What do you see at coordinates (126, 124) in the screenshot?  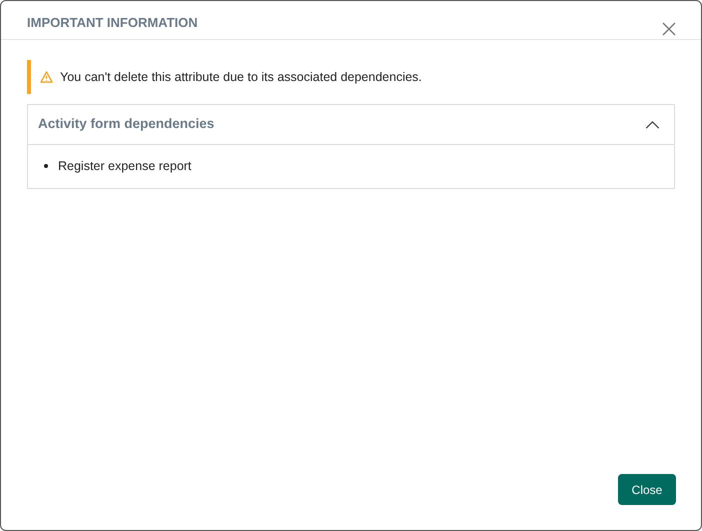 I see `panel-title: Activity form dependencies` at bounding box center [126, 124].